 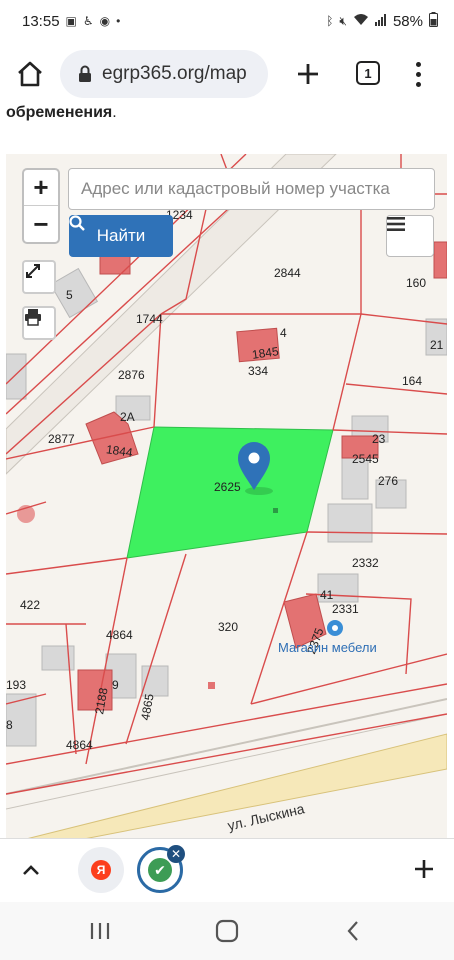 I want to click on url-text: egrp365.org/map, so click(x=174, y=73).